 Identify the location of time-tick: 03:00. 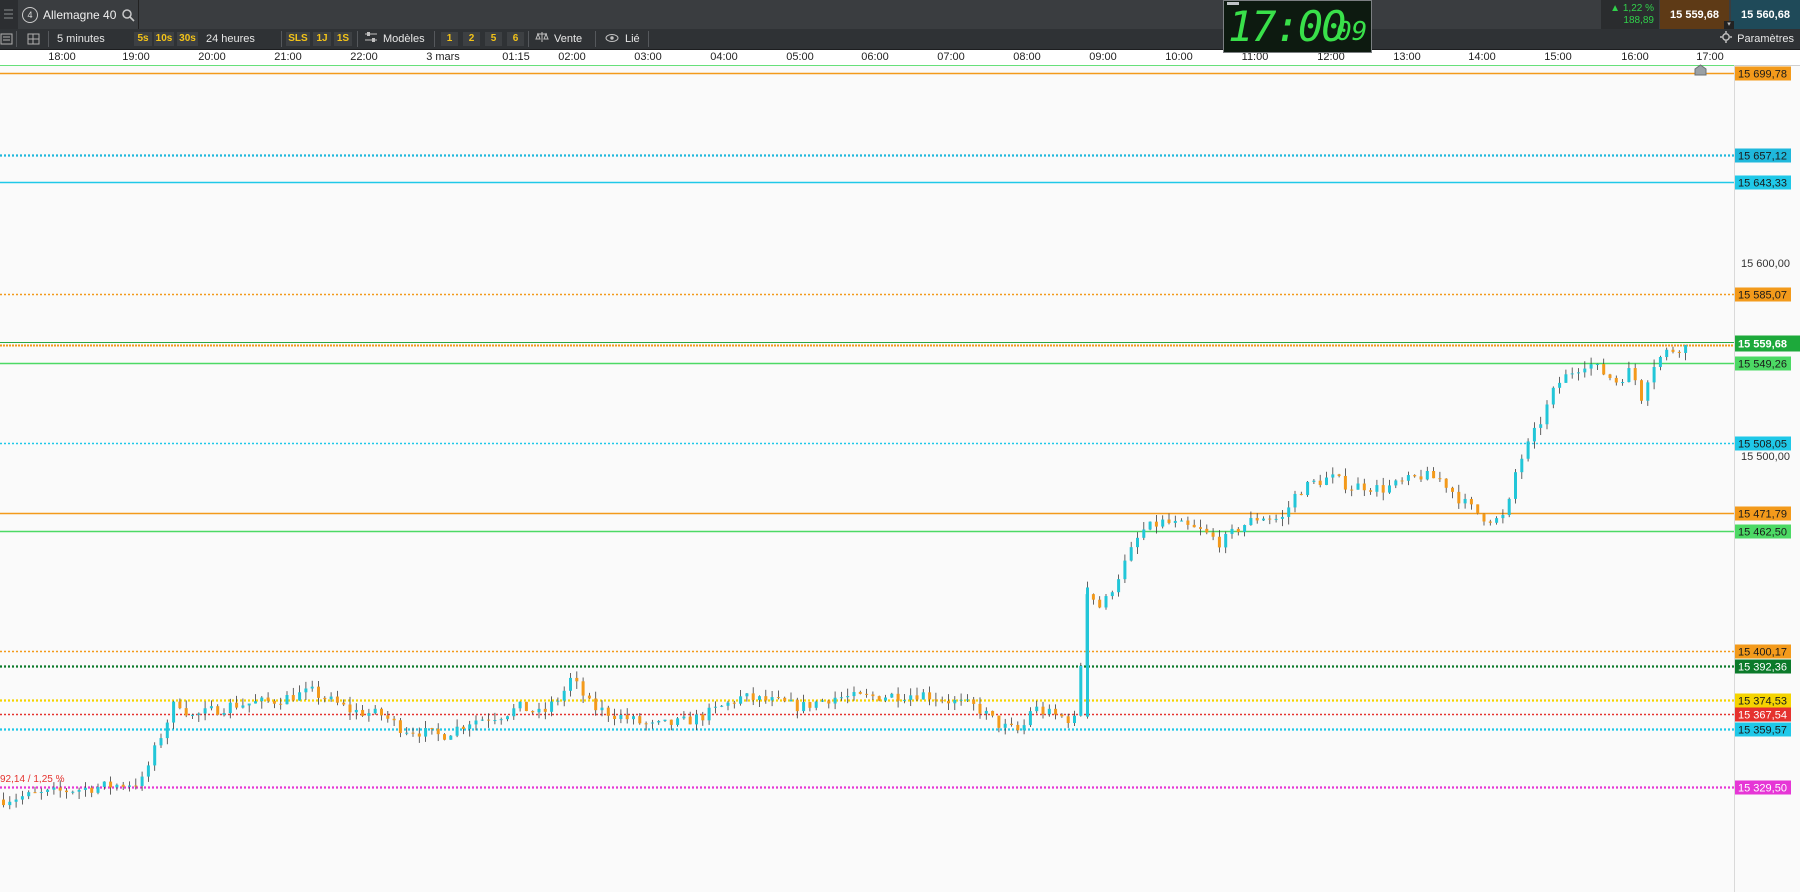
(648, 57).